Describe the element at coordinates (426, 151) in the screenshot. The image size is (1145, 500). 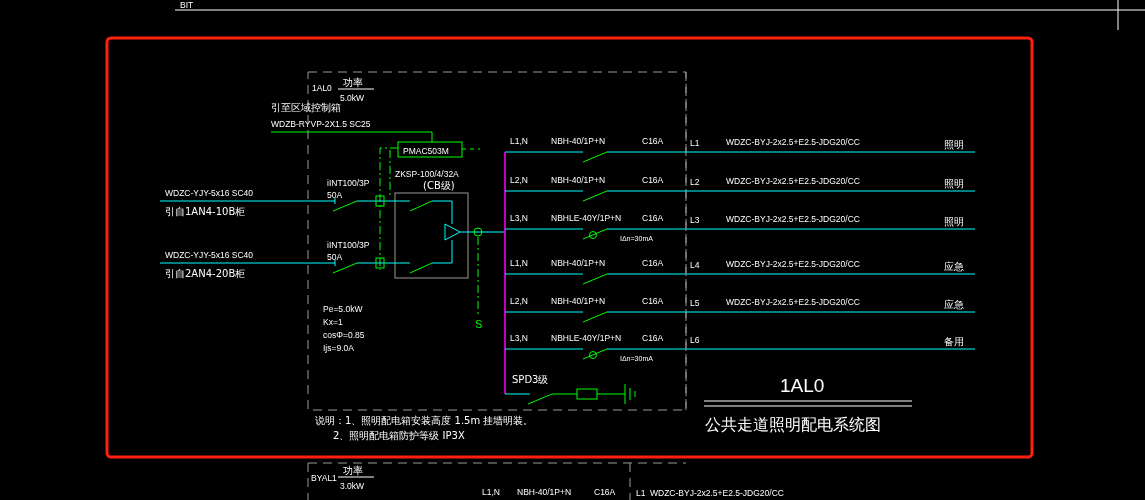
I see `meter-label: PMAC503M` at that location.